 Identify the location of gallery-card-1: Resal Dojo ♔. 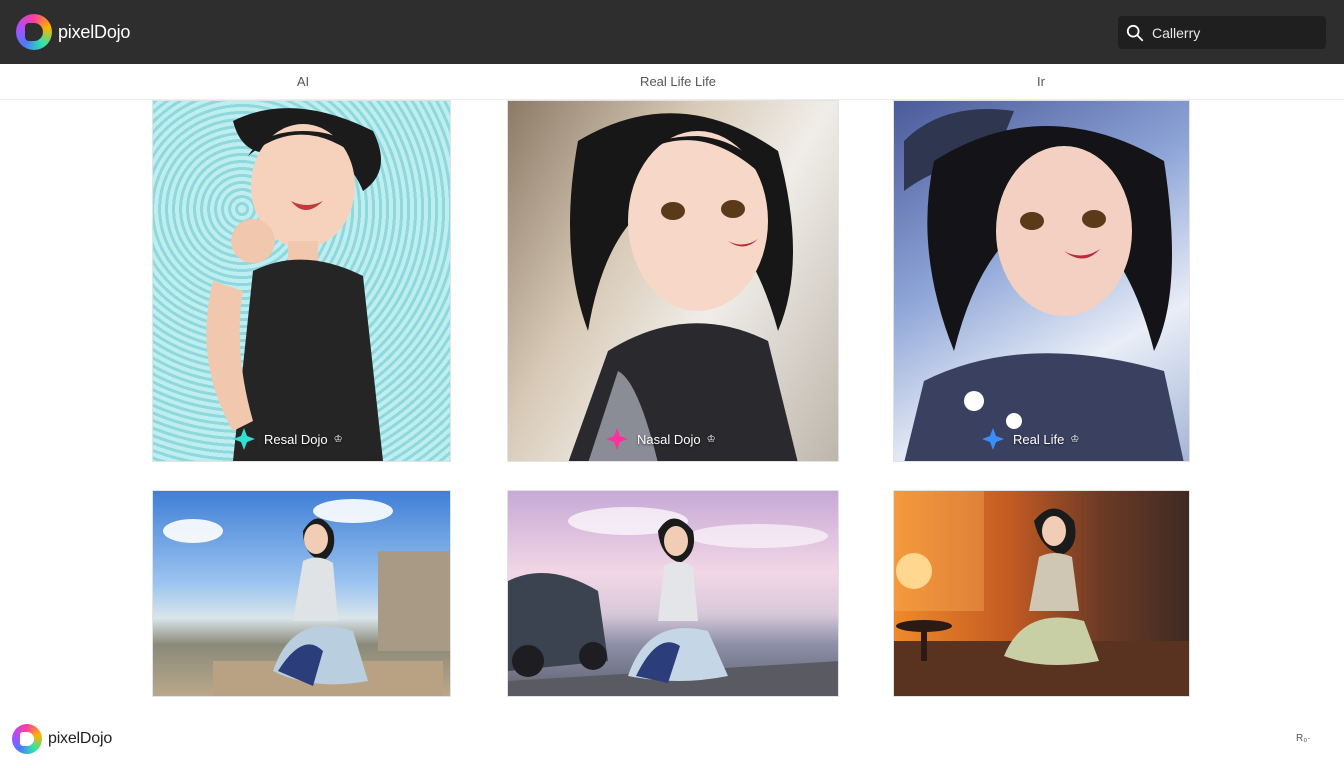
(301, 281).